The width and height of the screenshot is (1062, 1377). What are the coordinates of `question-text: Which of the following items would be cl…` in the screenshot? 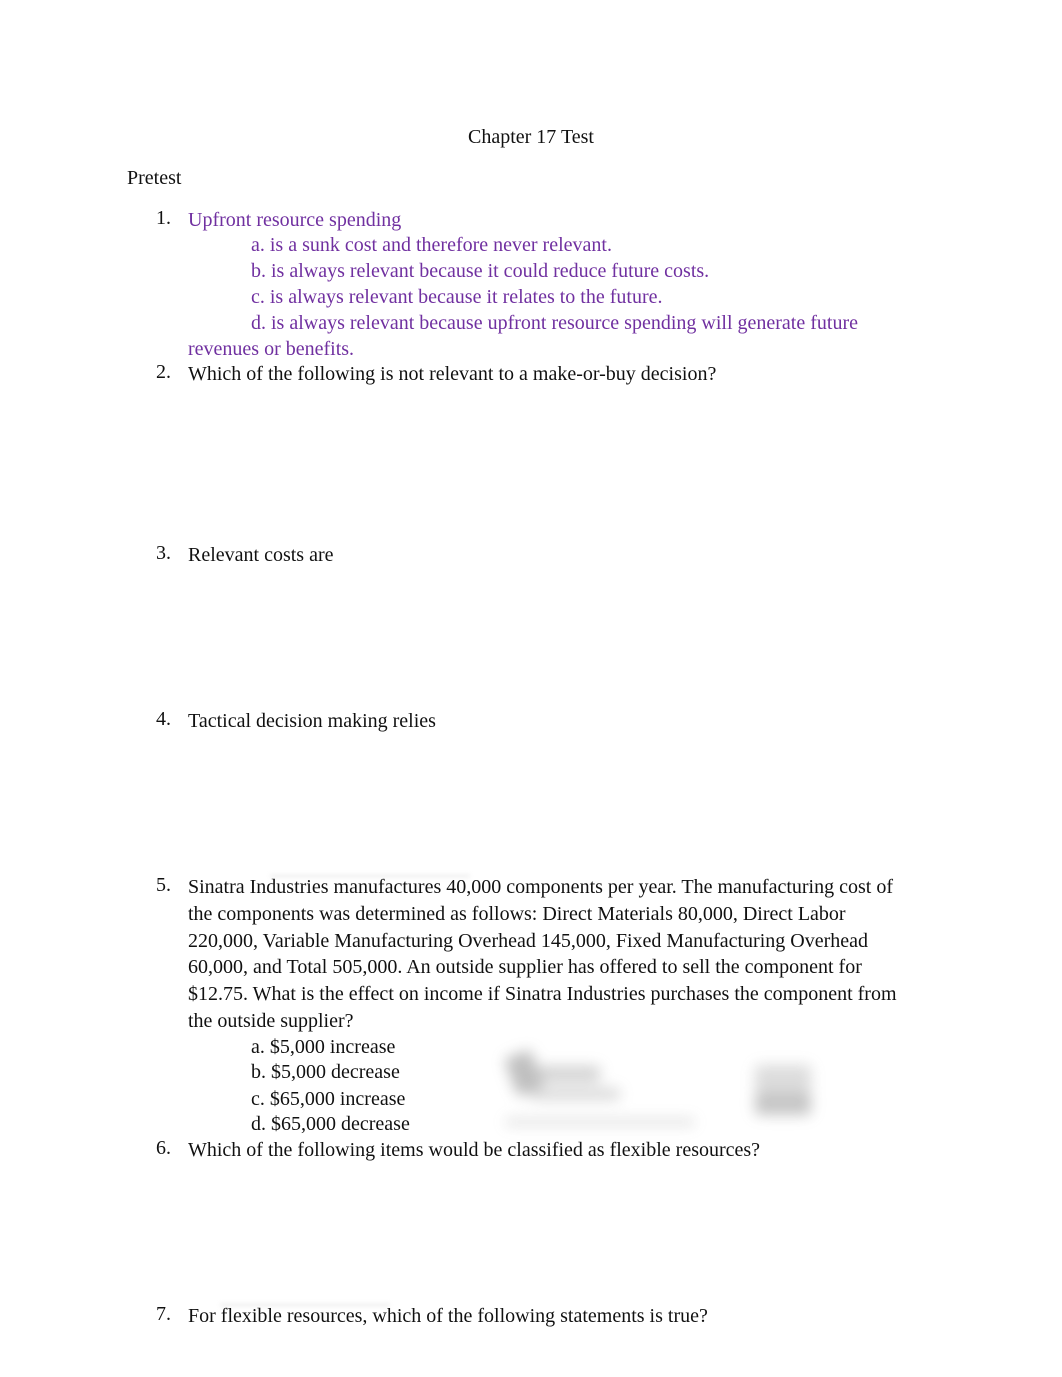 It's located at (474, 1150).